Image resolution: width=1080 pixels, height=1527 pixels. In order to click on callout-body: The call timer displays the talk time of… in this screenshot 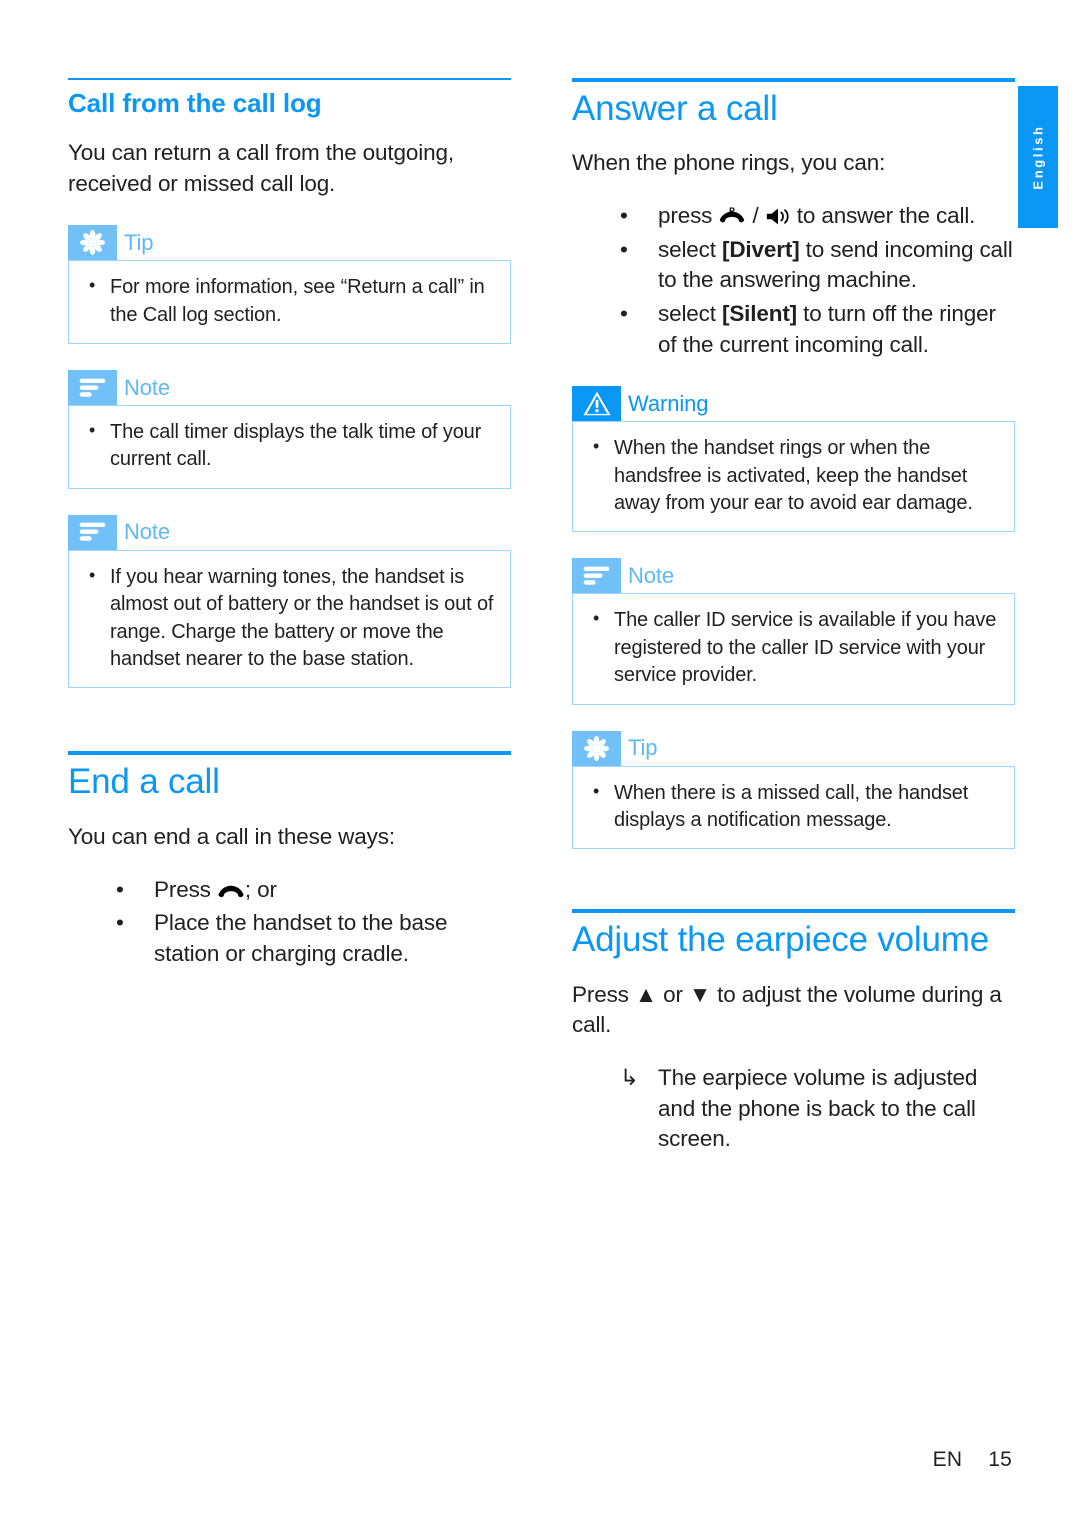, I will do `click(289, 447)`.